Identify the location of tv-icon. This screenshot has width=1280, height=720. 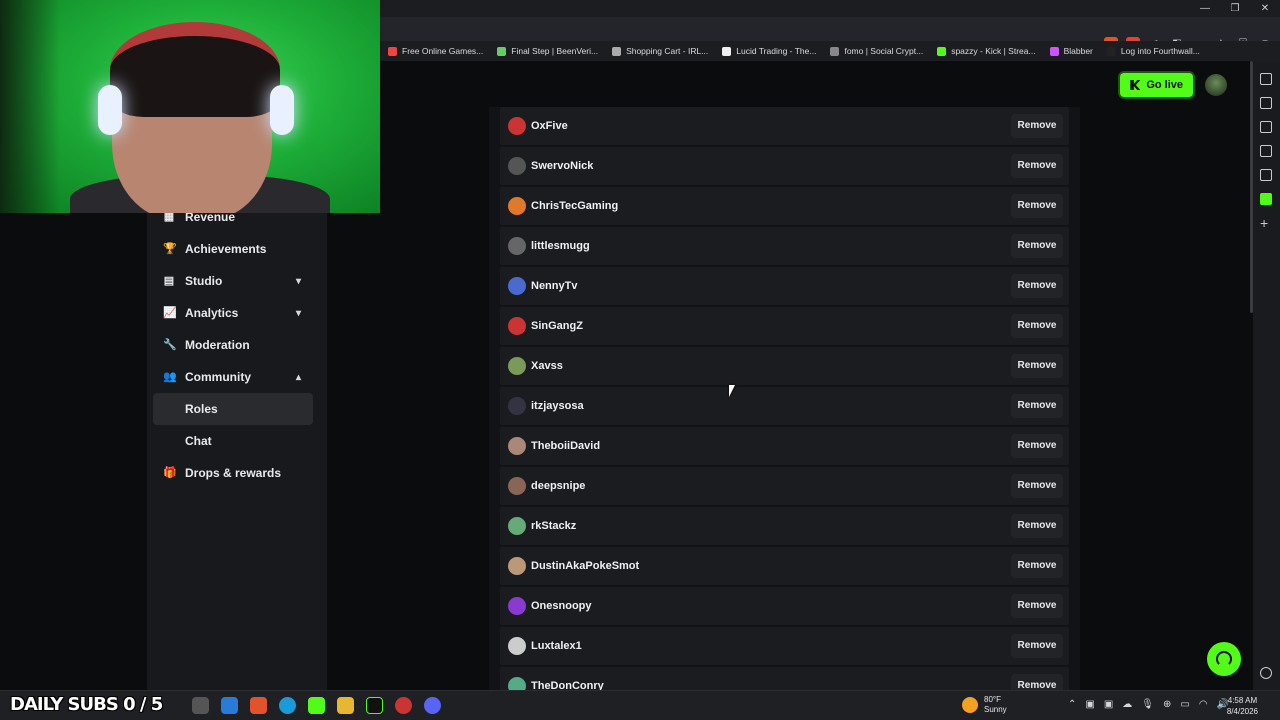
(1266, 103).